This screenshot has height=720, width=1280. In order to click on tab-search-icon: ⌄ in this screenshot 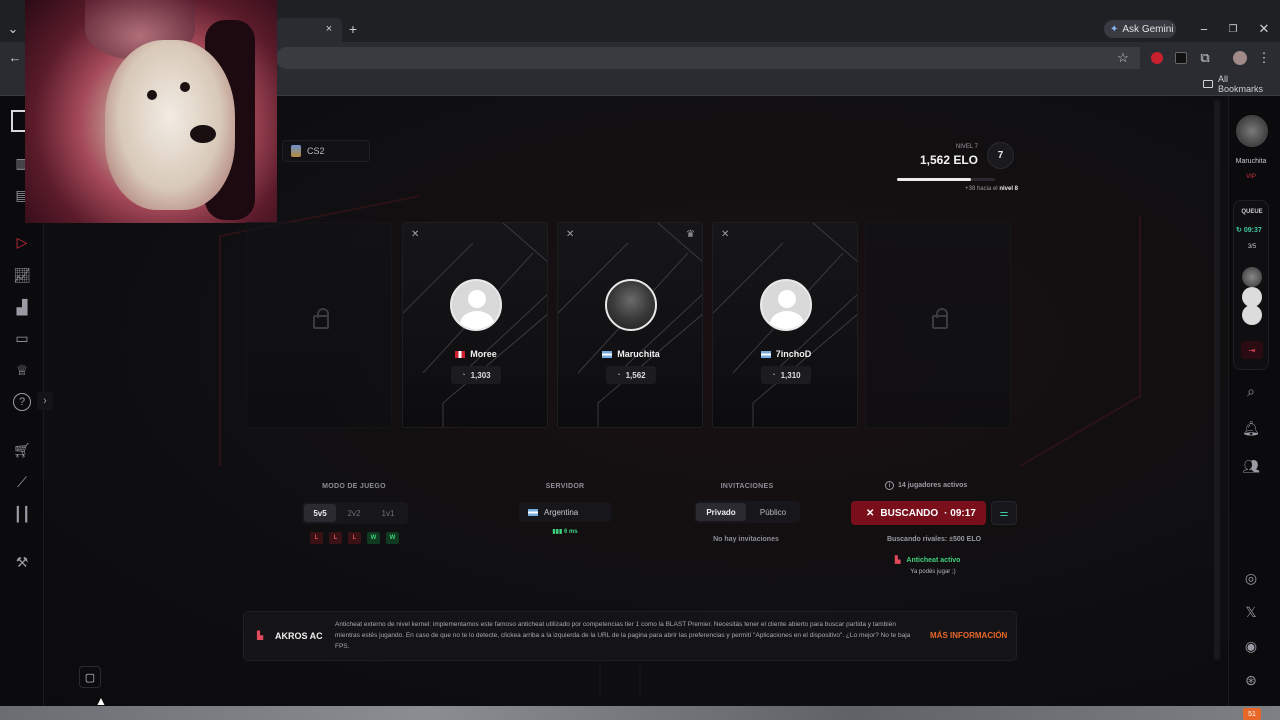, I will do `click(13, 29)`.